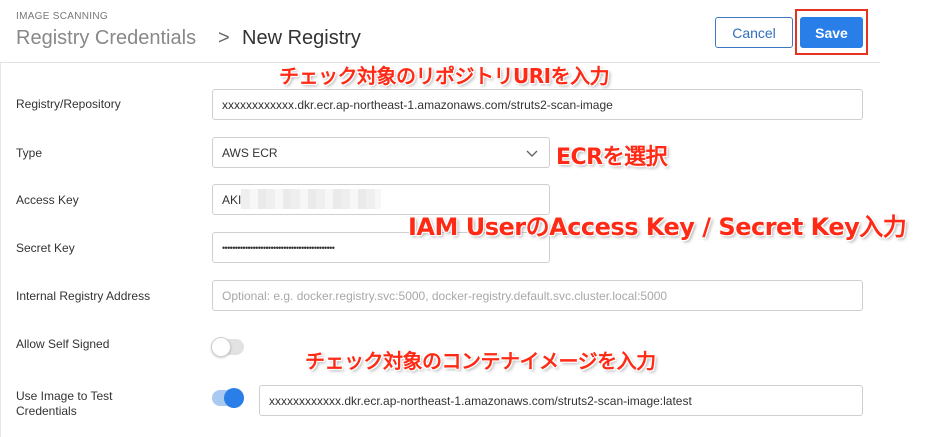 The width and height of the screenshot is (949, 437). I want to click on cancel-button: Cancel, so click(754, 32).